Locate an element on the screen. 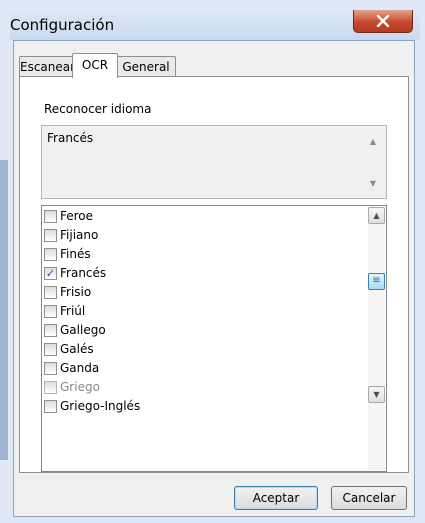 The height and width of the screenshot is (523, 425). tab-ocr: OCR is located at coordinates (95, 65).